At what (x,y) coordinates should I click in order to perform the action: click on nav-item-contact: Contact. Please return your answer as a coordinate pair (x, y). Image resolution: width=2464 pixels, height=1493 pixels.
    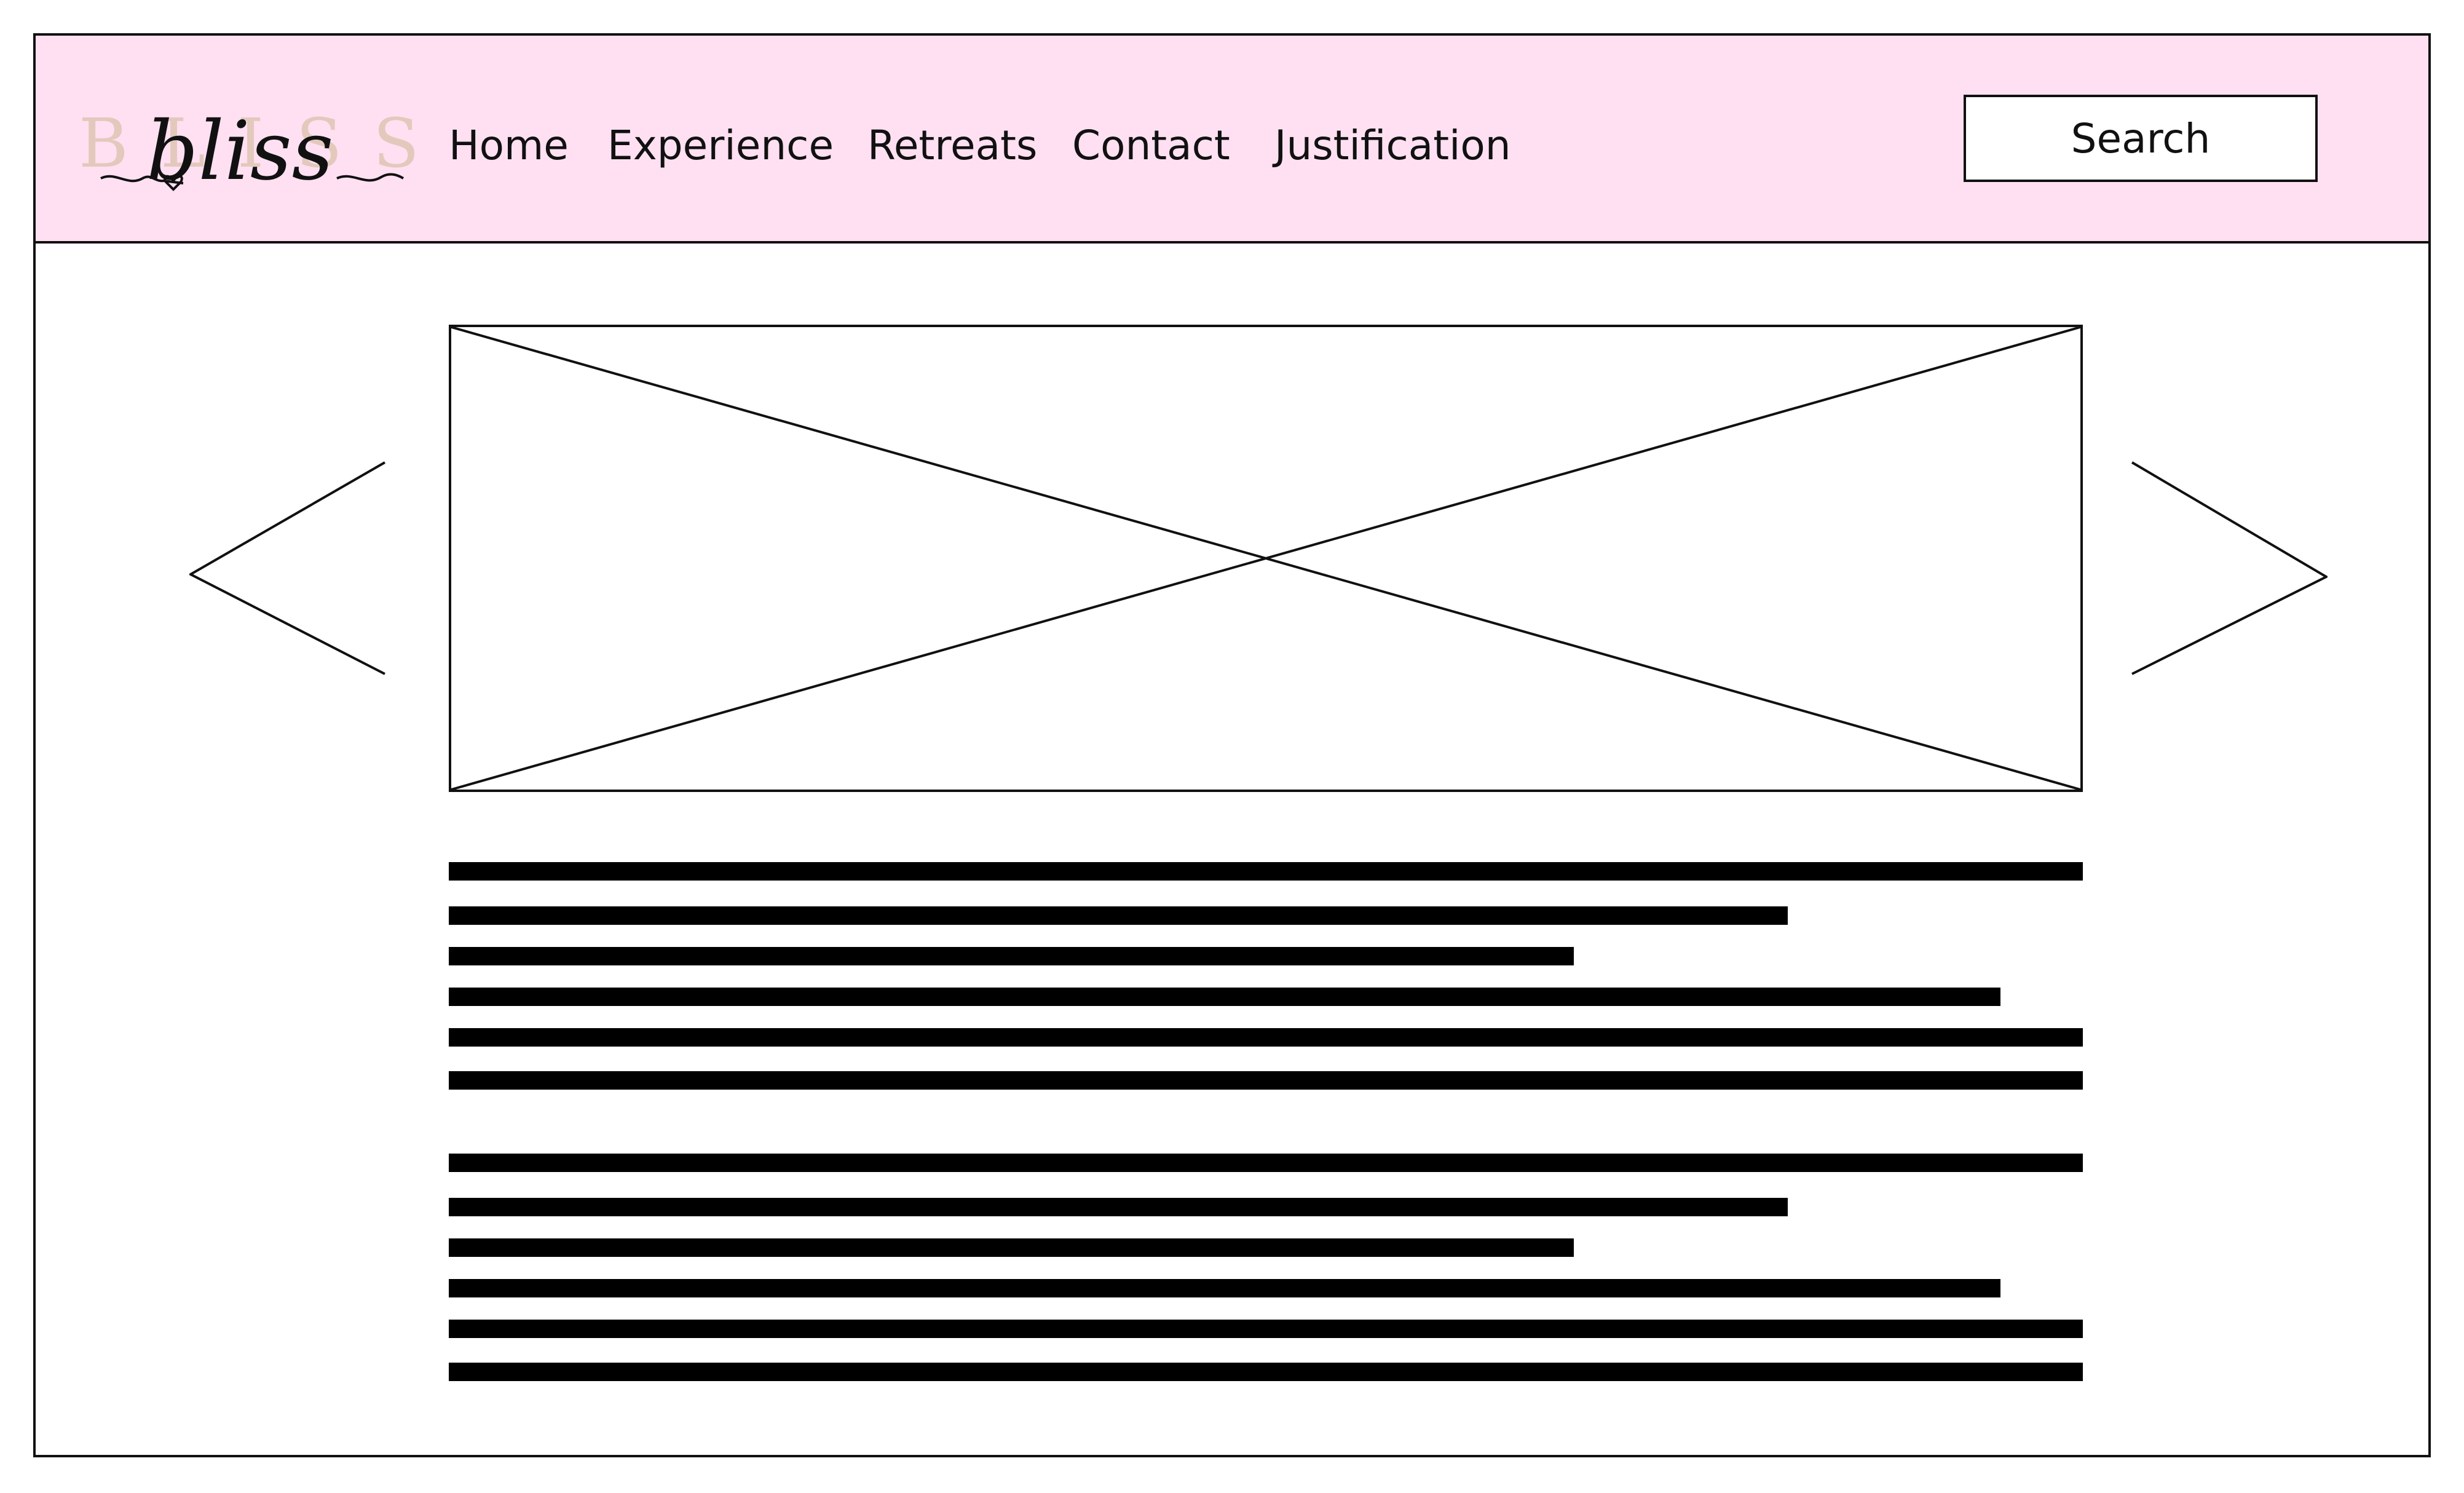
    Looking at the image, I should click on (1151, 145).